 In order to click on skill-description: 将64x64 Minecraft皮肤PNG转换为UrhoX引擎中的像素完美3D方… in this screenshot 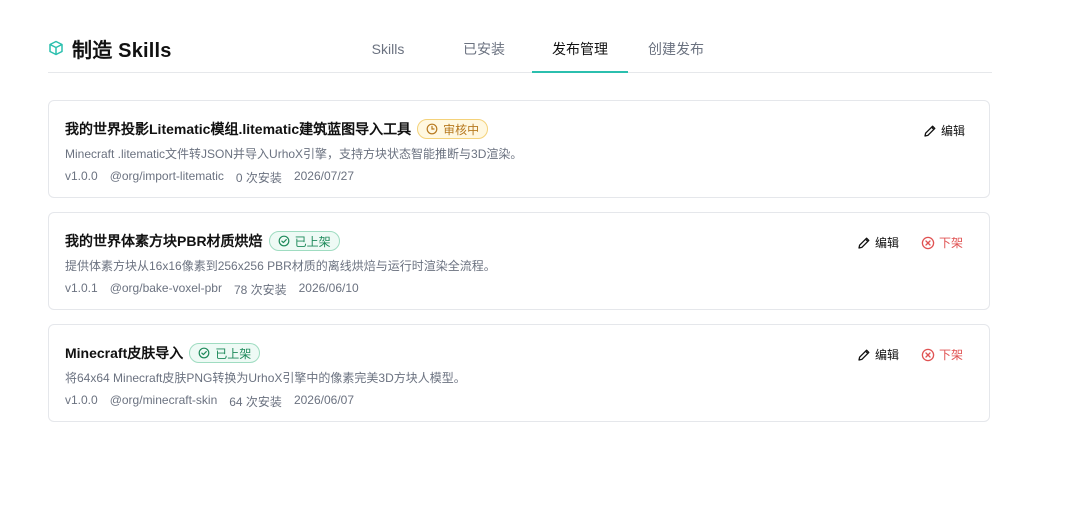, I will do `click(265, 378)`.